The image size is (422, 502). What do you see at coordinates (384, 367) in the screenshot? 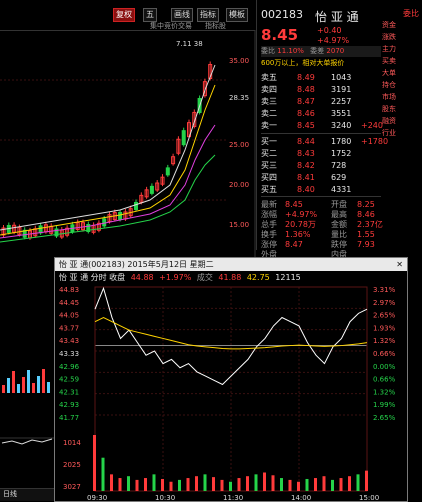
I see `pct-tick-label: 0.00%` at bounding box center [384, 367].